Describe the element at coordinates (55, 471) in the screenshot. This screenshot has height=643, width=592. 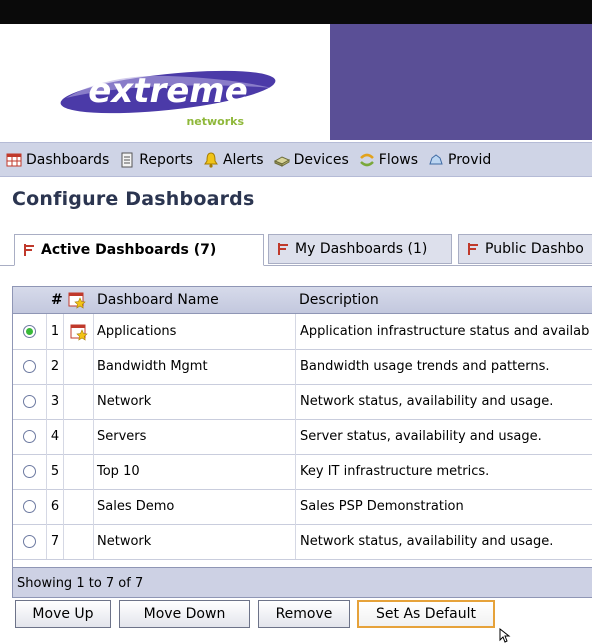
I see `row-number: 5` at that location.